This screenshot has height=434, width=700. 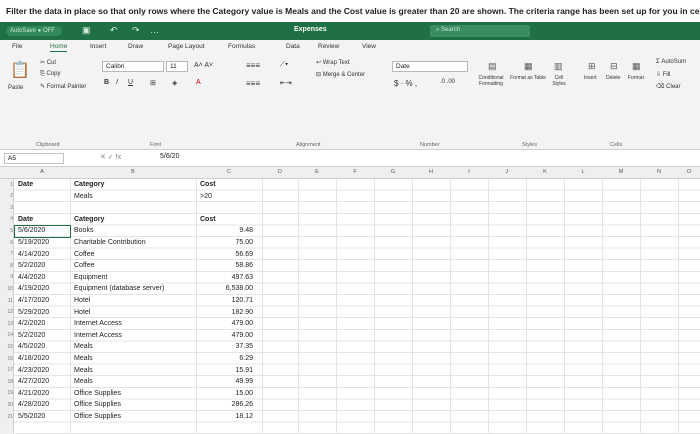 What do you see at coordinates (447, 82) in the screenshot?
I see `decimal-icon: .0 .00` at bounding box center [447, 82].